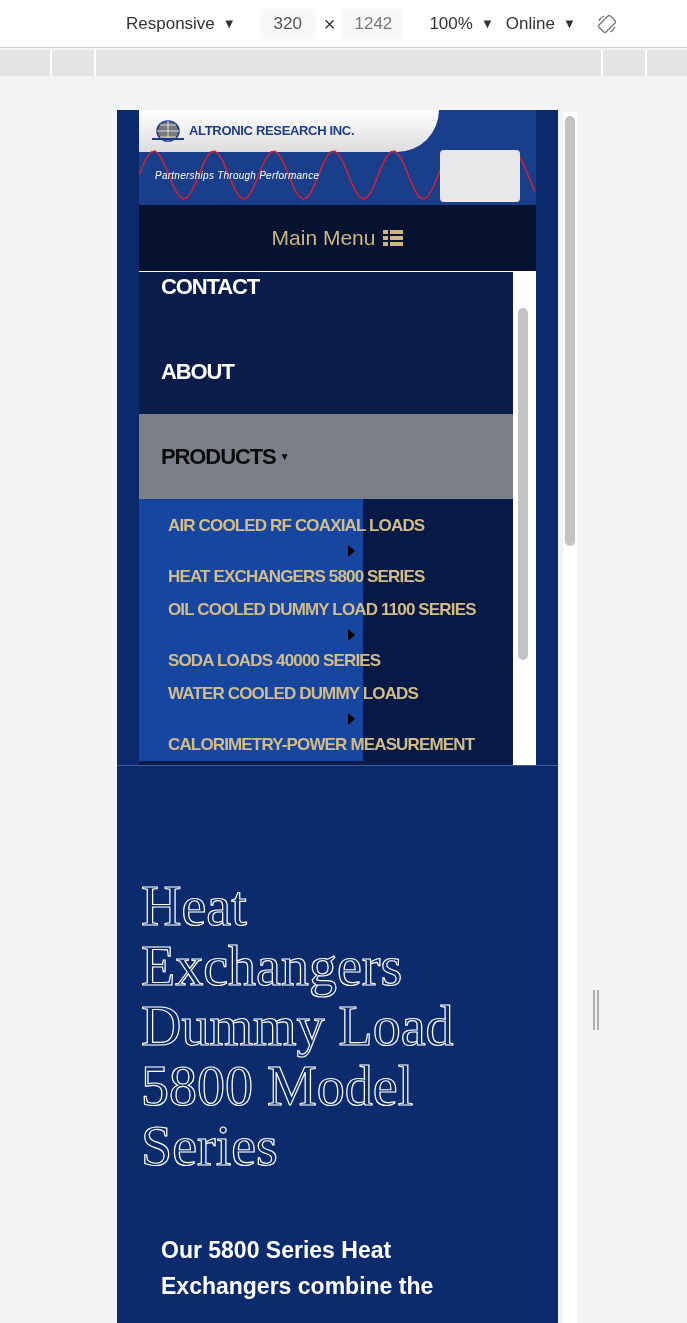  I want to click on submenu-link: WATER COOLED DUMMY LOADS, so click(340, 693).